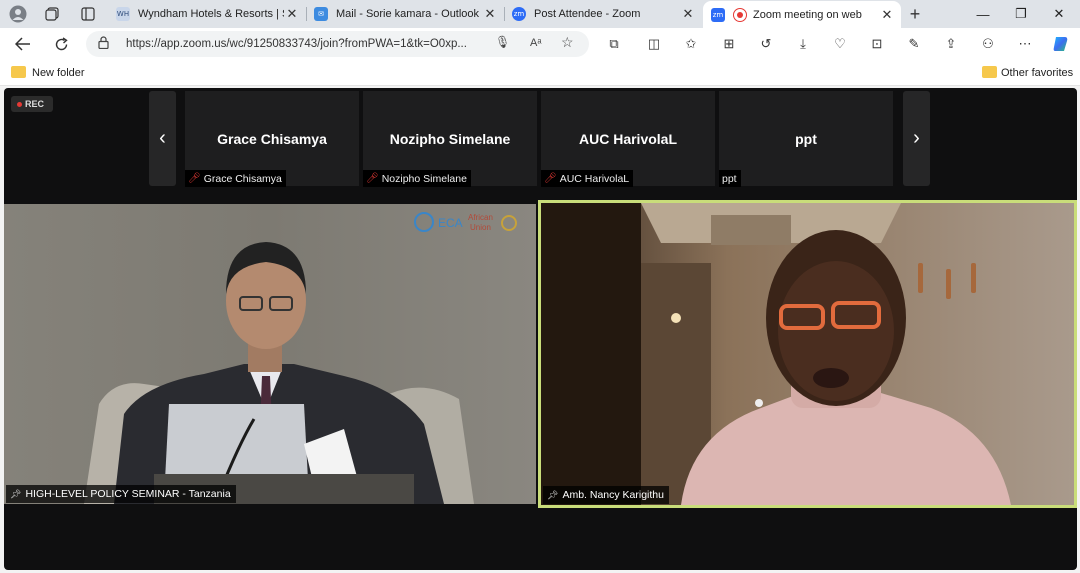 The height and width of the screenshot is (573, 1080). What do you see at coordinates (740, 14) in the screenshot?
I see `recording-indicator-icon` at bounding box center [740, 14].